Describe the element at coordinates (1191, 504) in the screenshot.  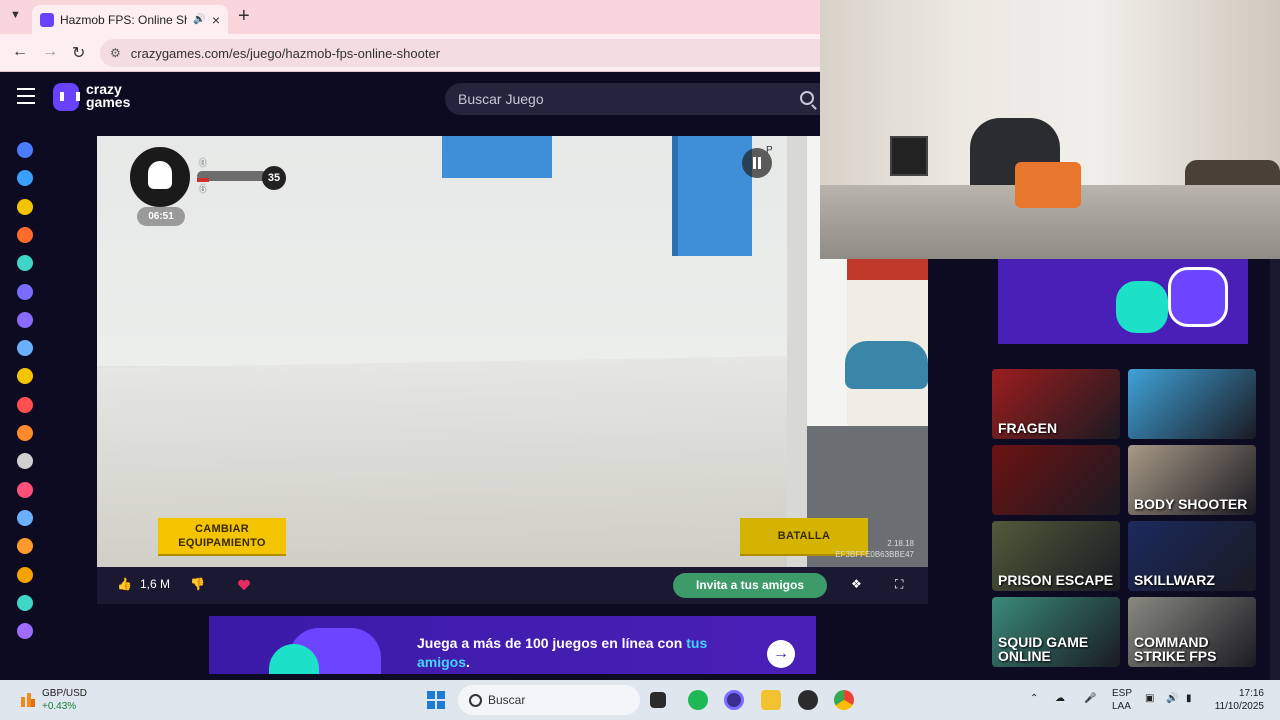
I see `game-thumbnail-title: BODY SHOOTER` at that location.